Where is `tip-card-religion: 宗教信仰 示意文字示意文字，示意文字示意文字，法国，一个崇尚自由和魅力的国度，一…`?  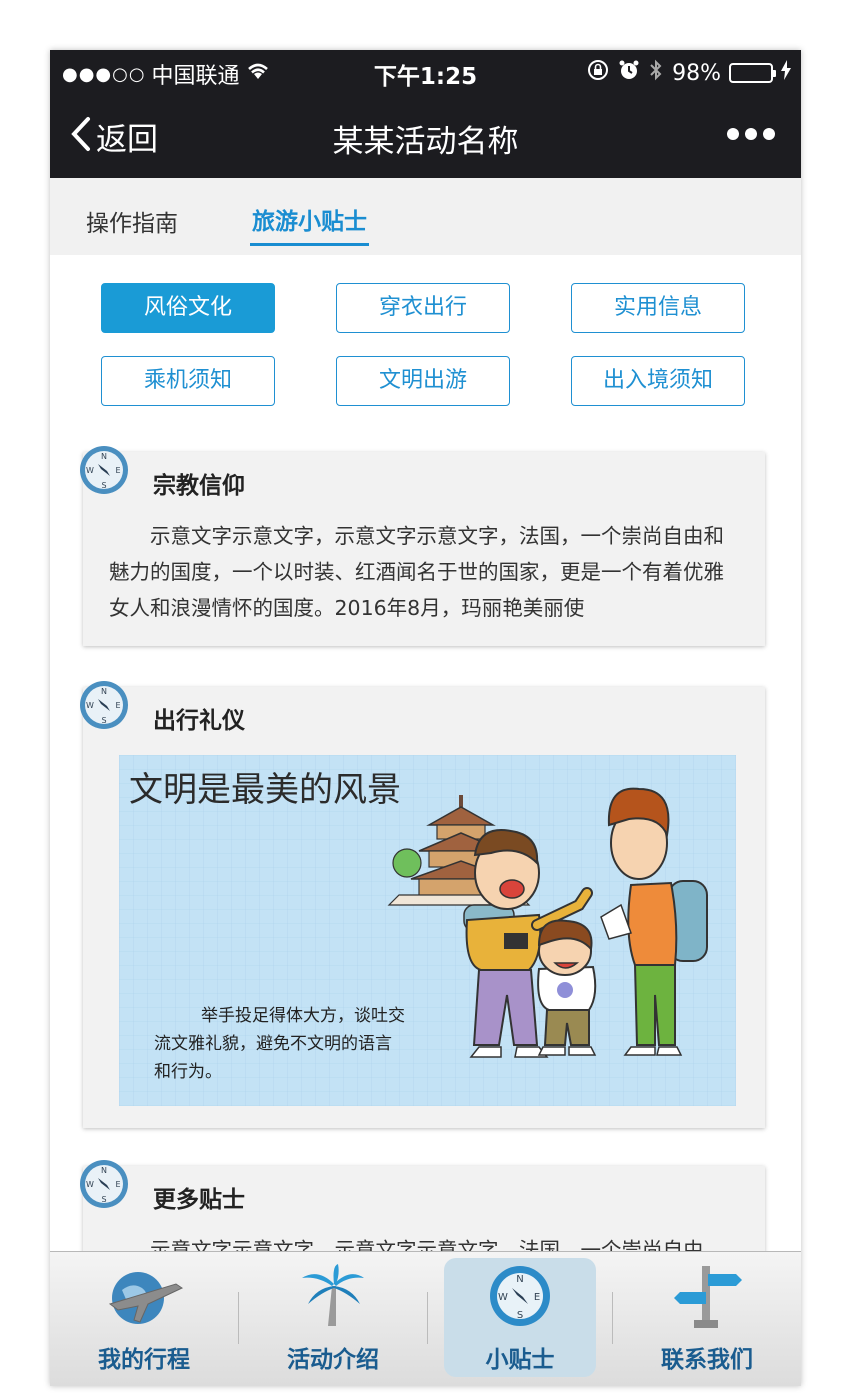 tip-card-religion: 宗教信仰 示意文字示意文字，示意文字示意文字，法国，一个崇尚自由和魅力的国度，一… is located at coordinates (424, 549).